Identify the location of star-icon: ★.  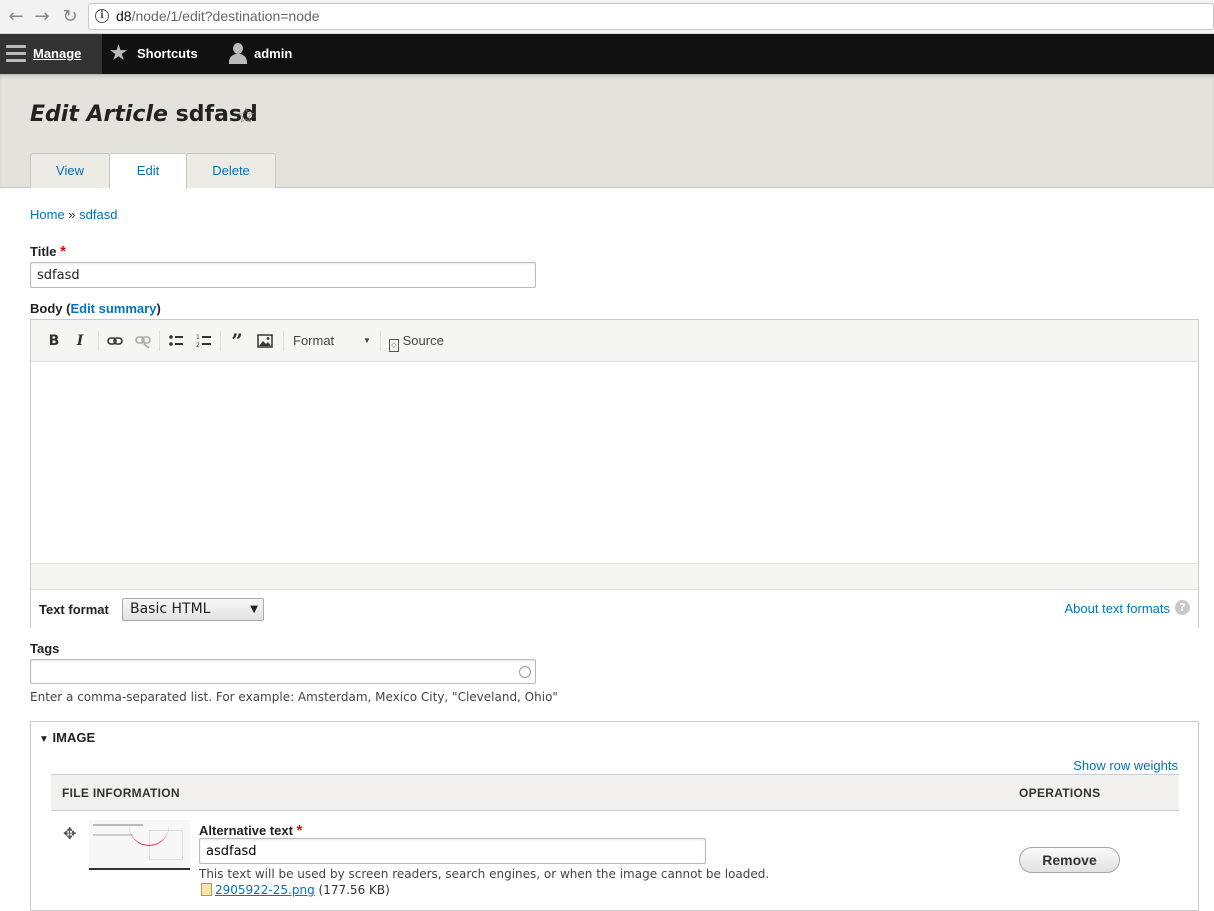
(119, 53).